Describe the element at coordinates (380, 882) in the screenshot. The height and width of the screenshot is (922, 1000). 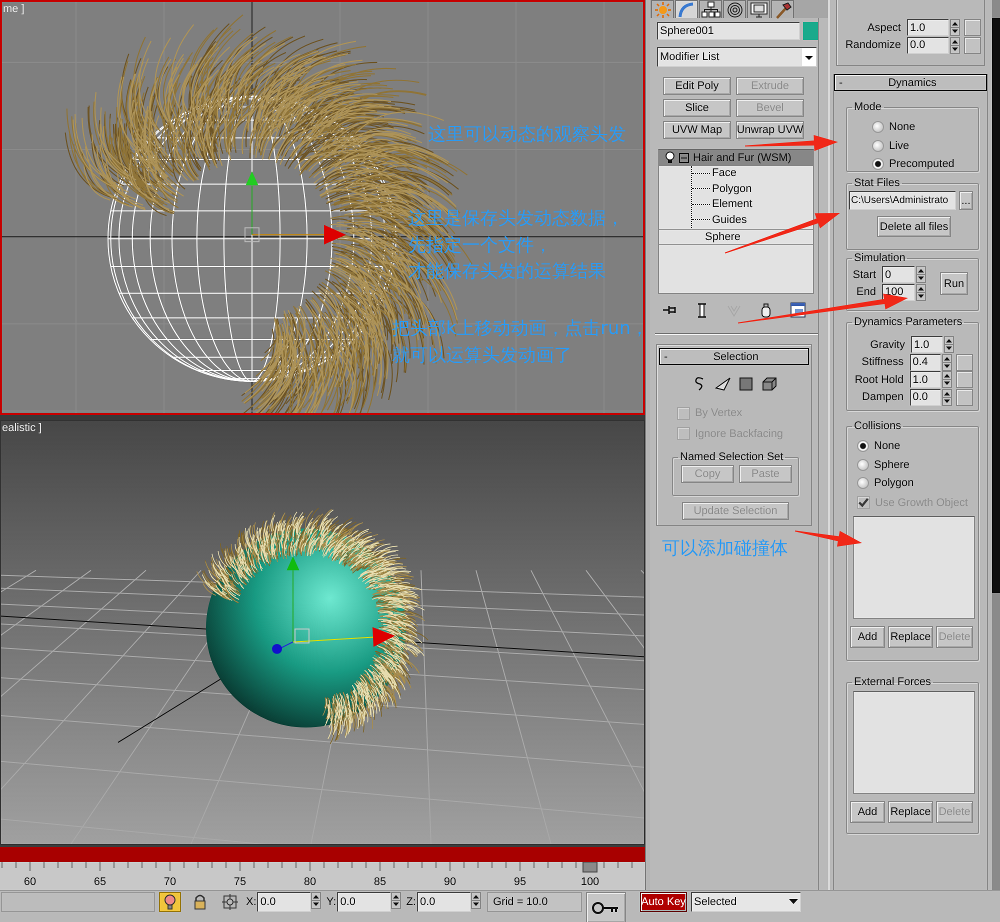
I see `frame-number: 85` at that location.